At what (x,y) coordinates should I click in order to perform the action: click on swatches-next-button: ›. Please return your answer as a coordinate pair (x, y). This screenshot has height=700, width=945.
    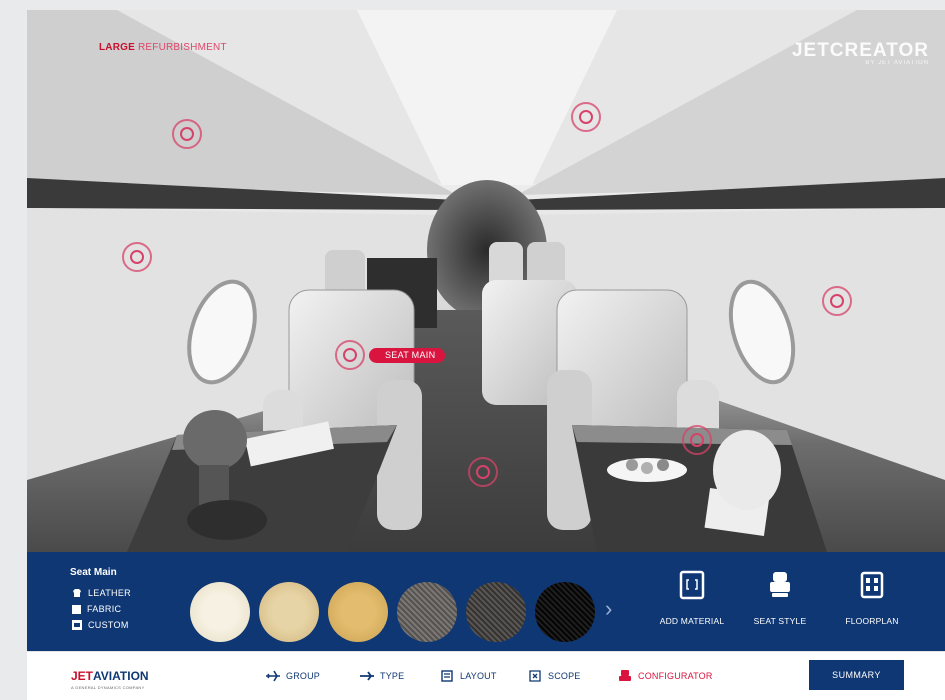
    Looking at the image, I should click on (608, 609).